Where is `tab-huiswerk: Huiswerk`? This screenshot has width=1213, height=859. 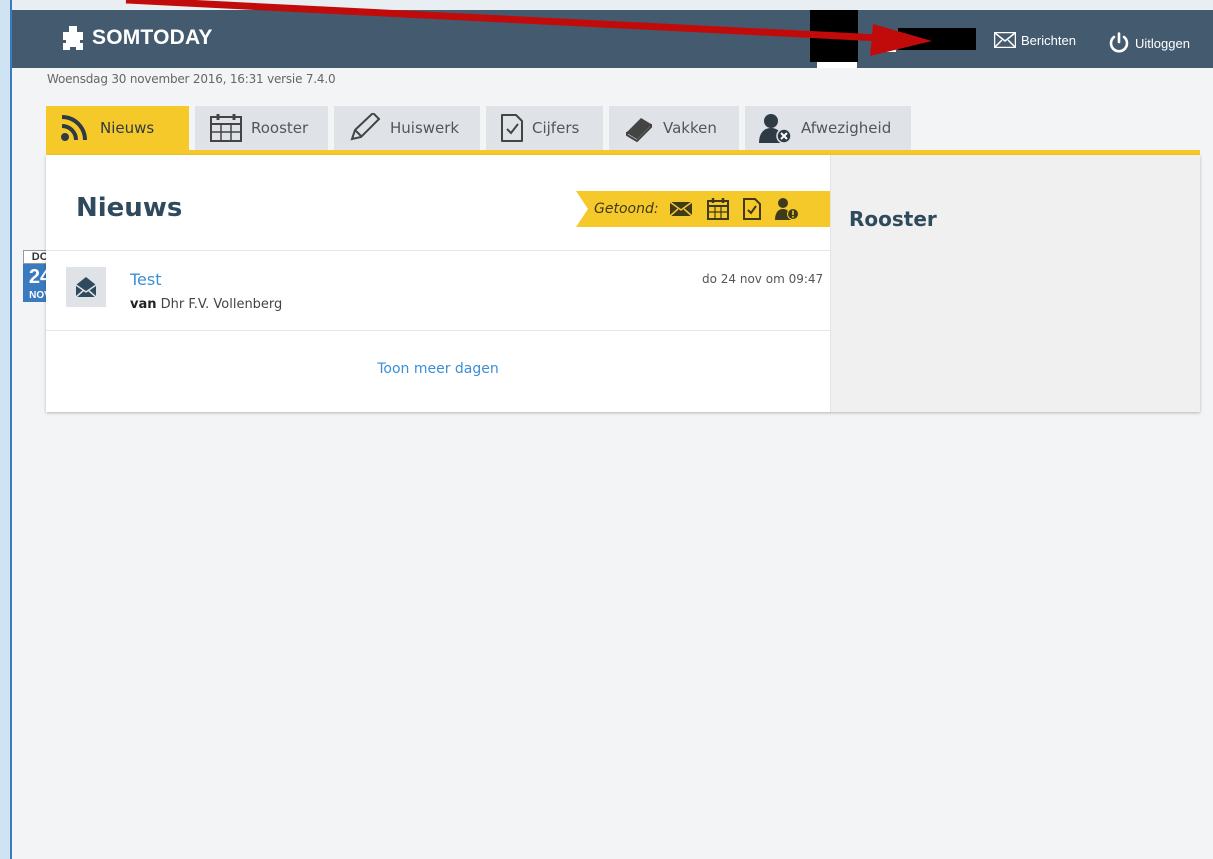 tab-huiswerk: Huiswerk is located at coordinates (407, 128).